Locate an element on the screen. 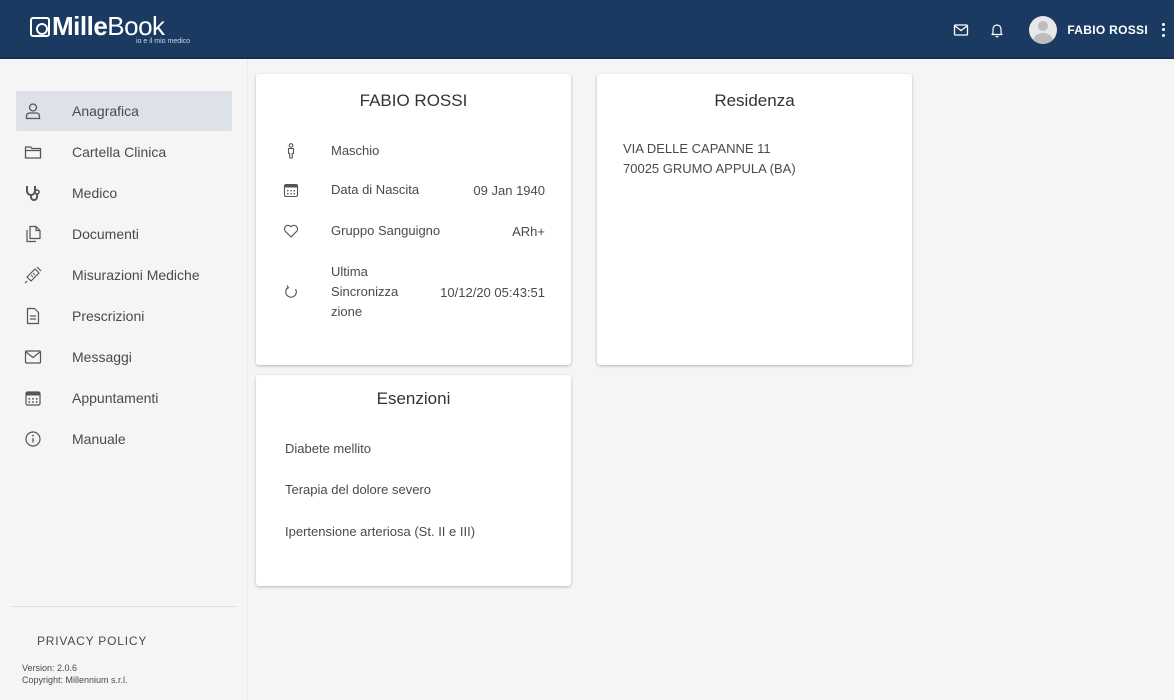  sidebar-item-label: Prescrizioni is located at coordinates (108, 316).